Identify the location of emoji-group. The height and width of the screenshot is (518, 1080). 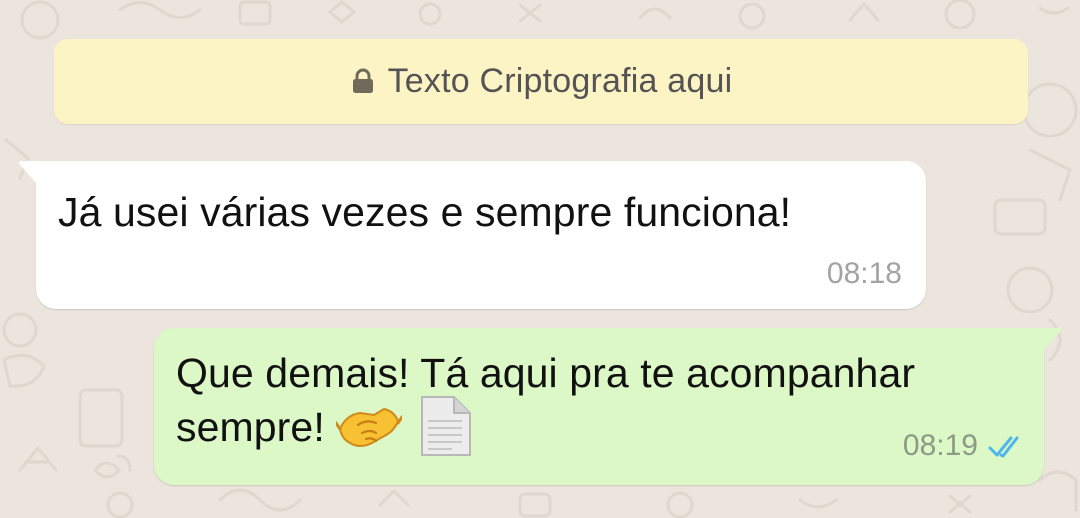
(404, 426).